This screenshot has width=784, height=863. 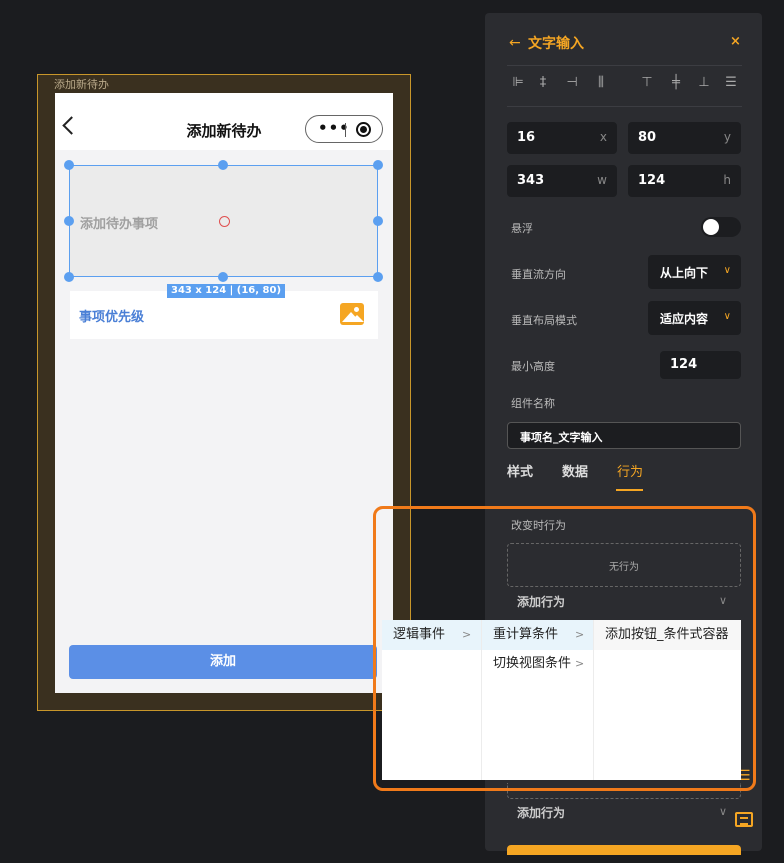 I want to click on layout-mode-select: 适应内容 ∨, so click(x=694, y=318).